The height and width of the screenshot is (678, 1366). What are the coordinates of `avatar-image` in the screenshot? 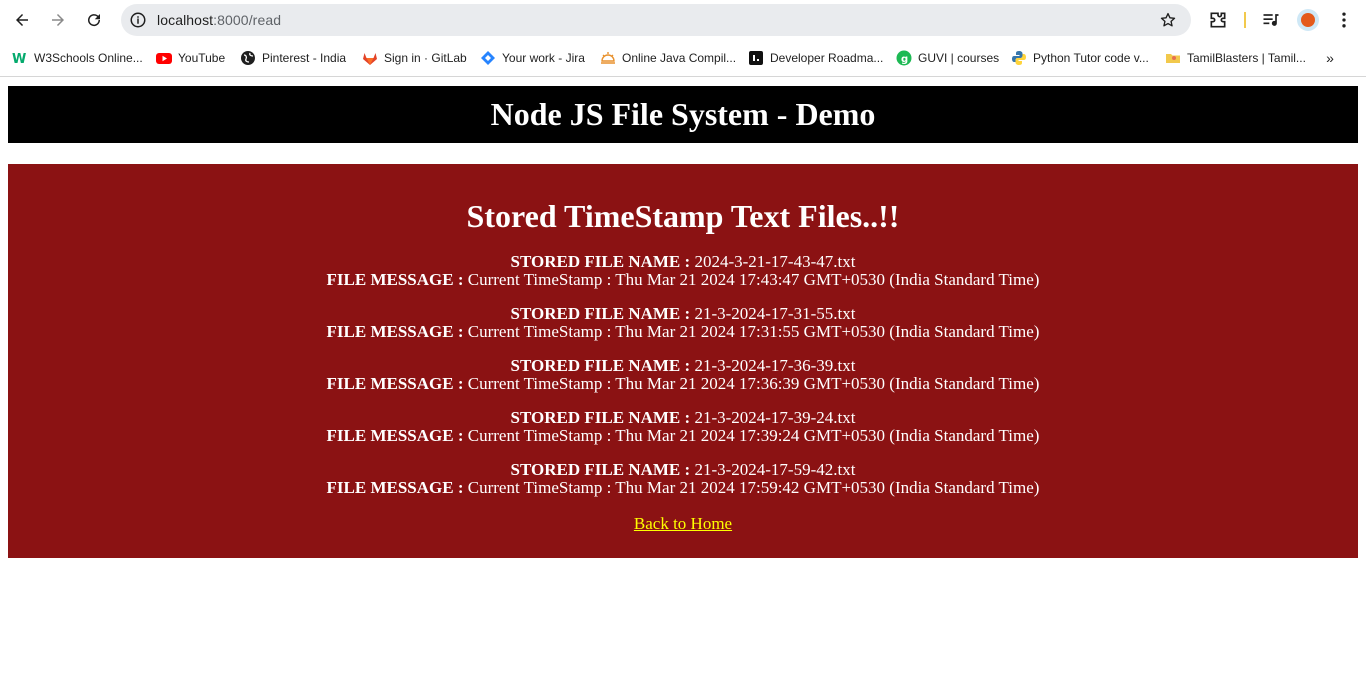 It's located at (1308, 20).